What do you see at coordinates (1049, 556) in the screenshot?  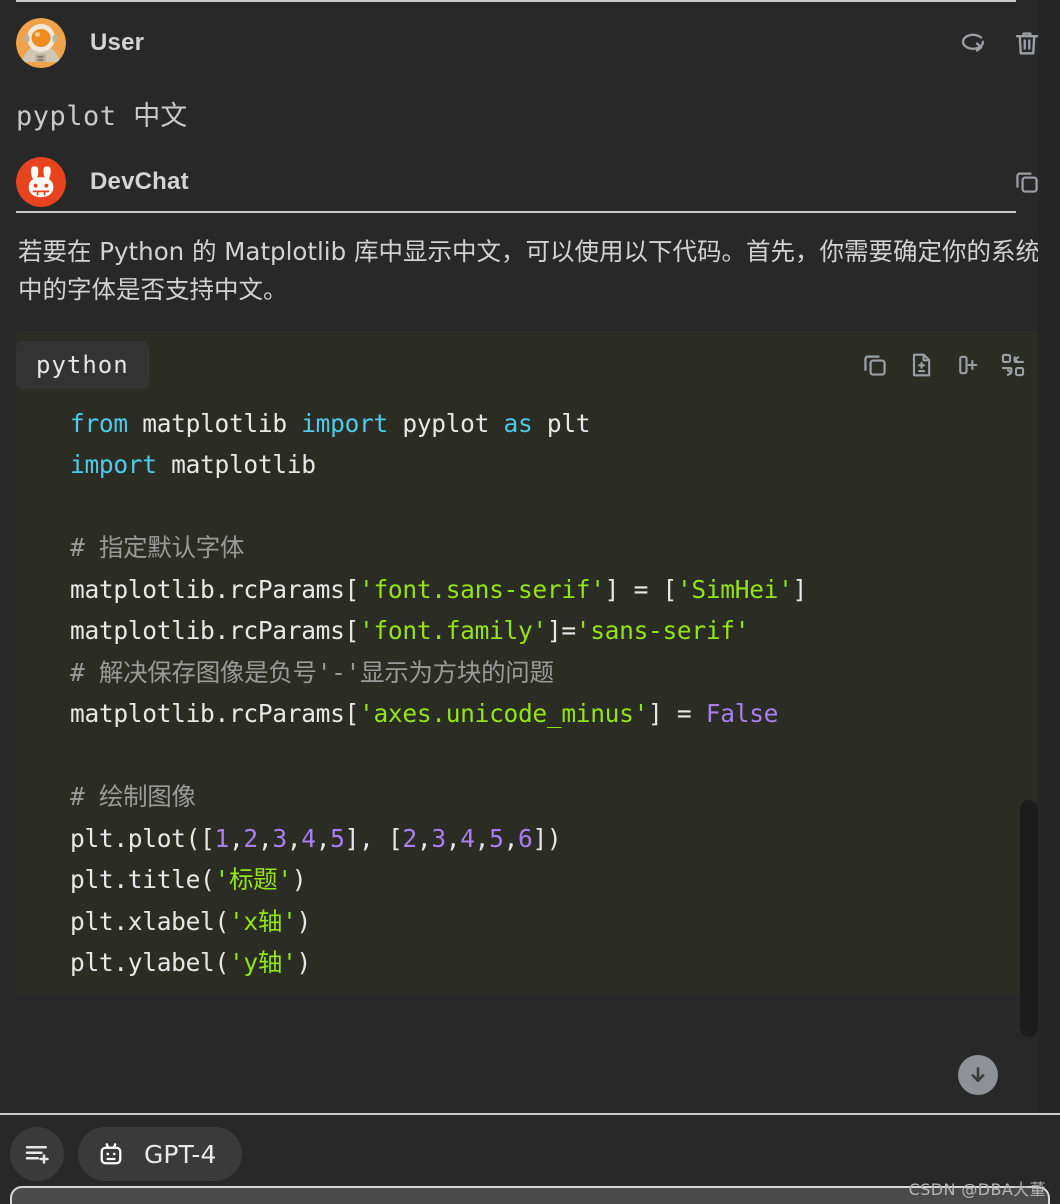 I see `scrollbar-gutter` at bounding box center [1049, 556].